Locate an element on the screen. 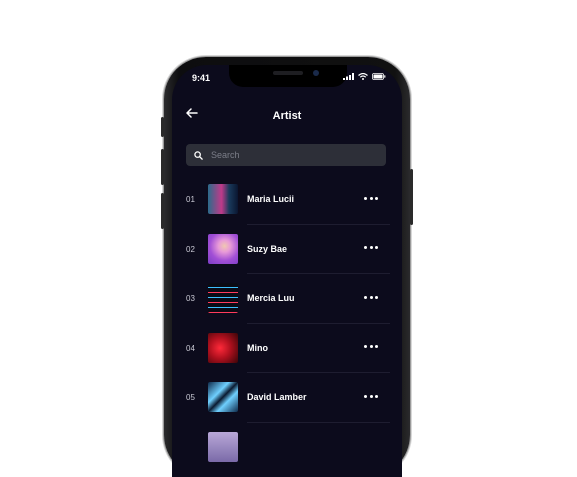  artist-number: 03 is located at coordinates (190, 298).